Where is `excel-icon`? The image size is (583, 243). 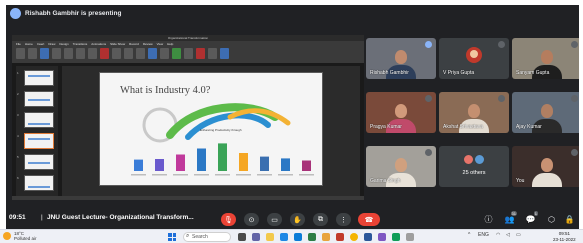 excel-icon is located at coordinates (312, 237).